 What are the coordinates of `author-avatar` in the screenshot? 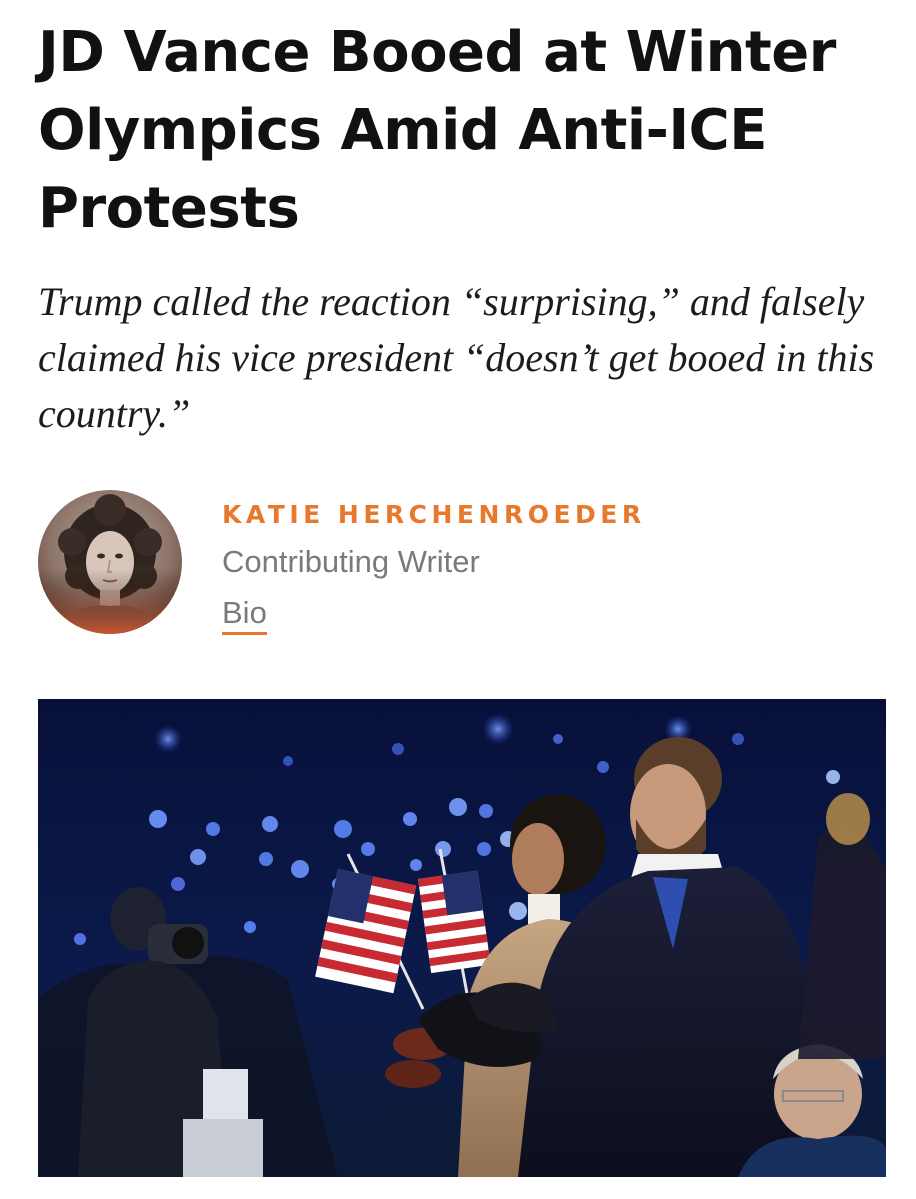 It's located at (110, 562).